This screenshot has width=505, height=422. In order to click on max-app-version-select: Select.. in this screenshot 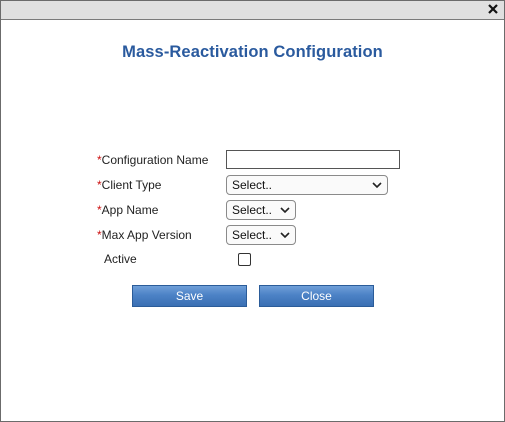, I will do `click(261, 235)`.